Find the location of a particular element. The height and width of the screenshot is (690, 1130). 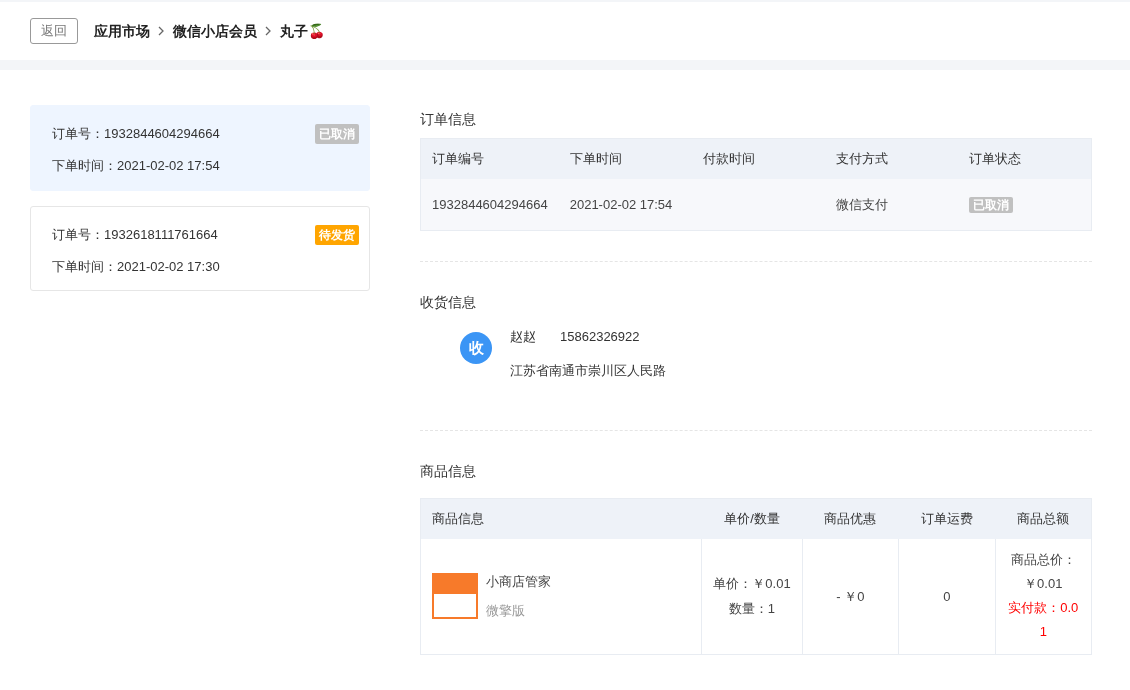

section-title: 收货信息 is located at coordinates (448, 302).